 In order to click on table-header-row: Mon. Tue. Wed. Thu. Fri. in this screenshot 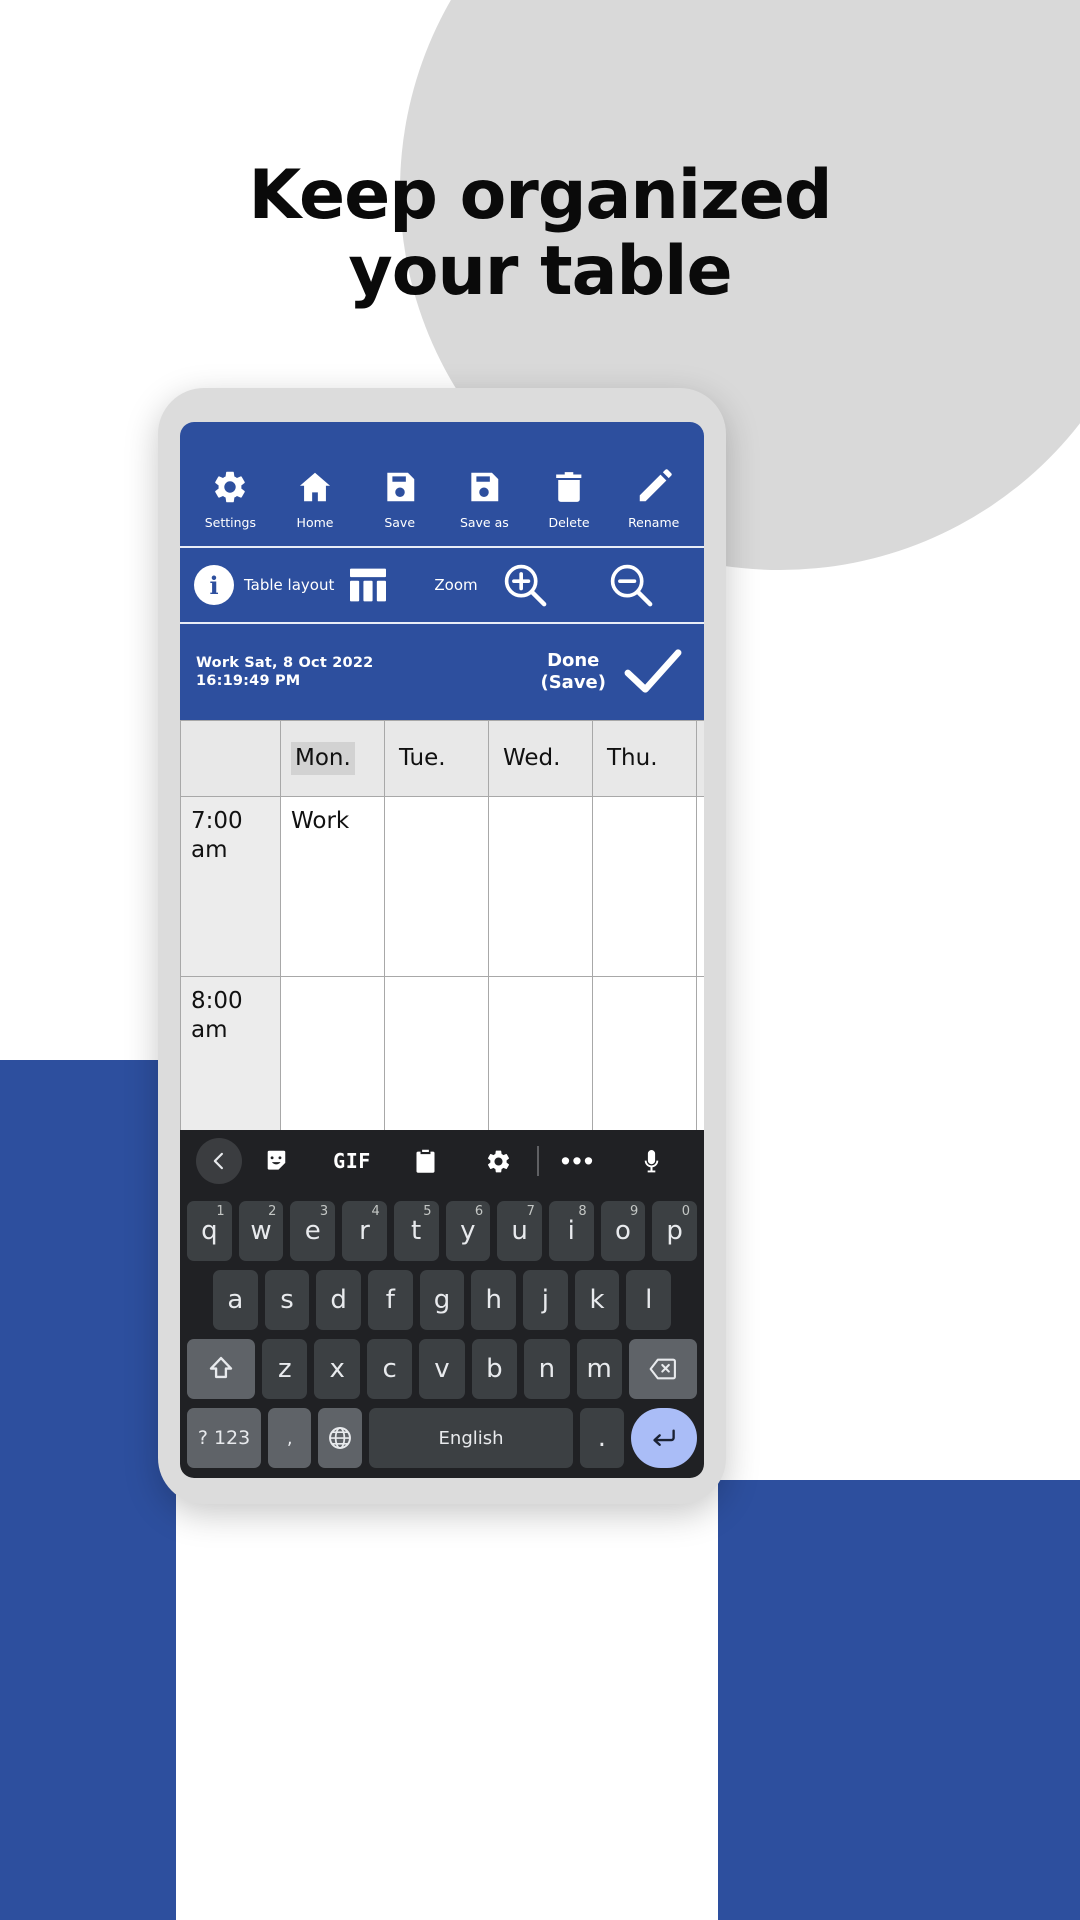, I will do `click(442, 758)`.